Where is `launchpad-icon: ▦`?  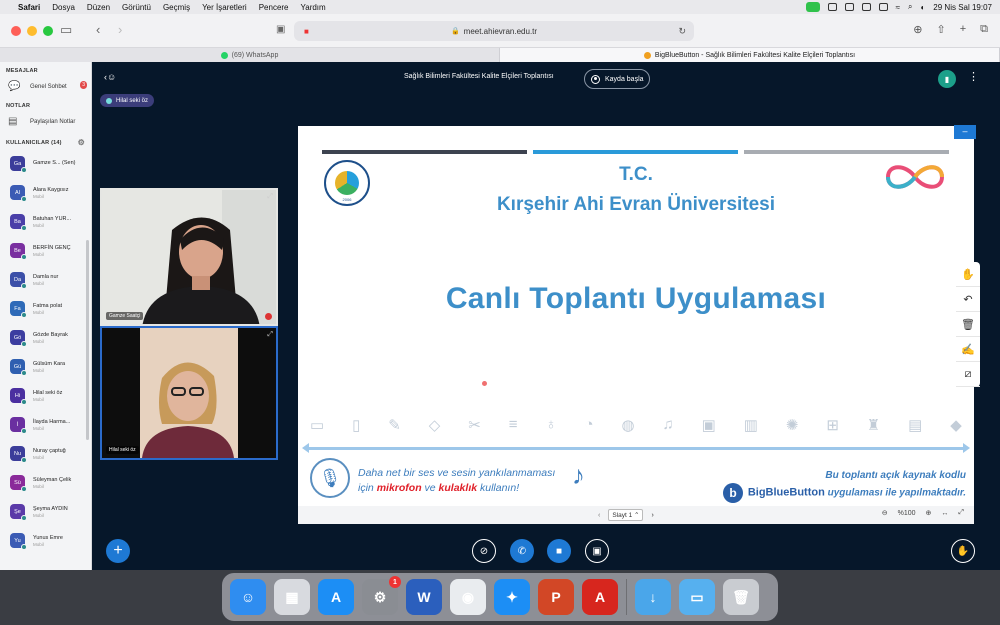 launchpad-icon: ▦ is located at coordinates (292, 597).